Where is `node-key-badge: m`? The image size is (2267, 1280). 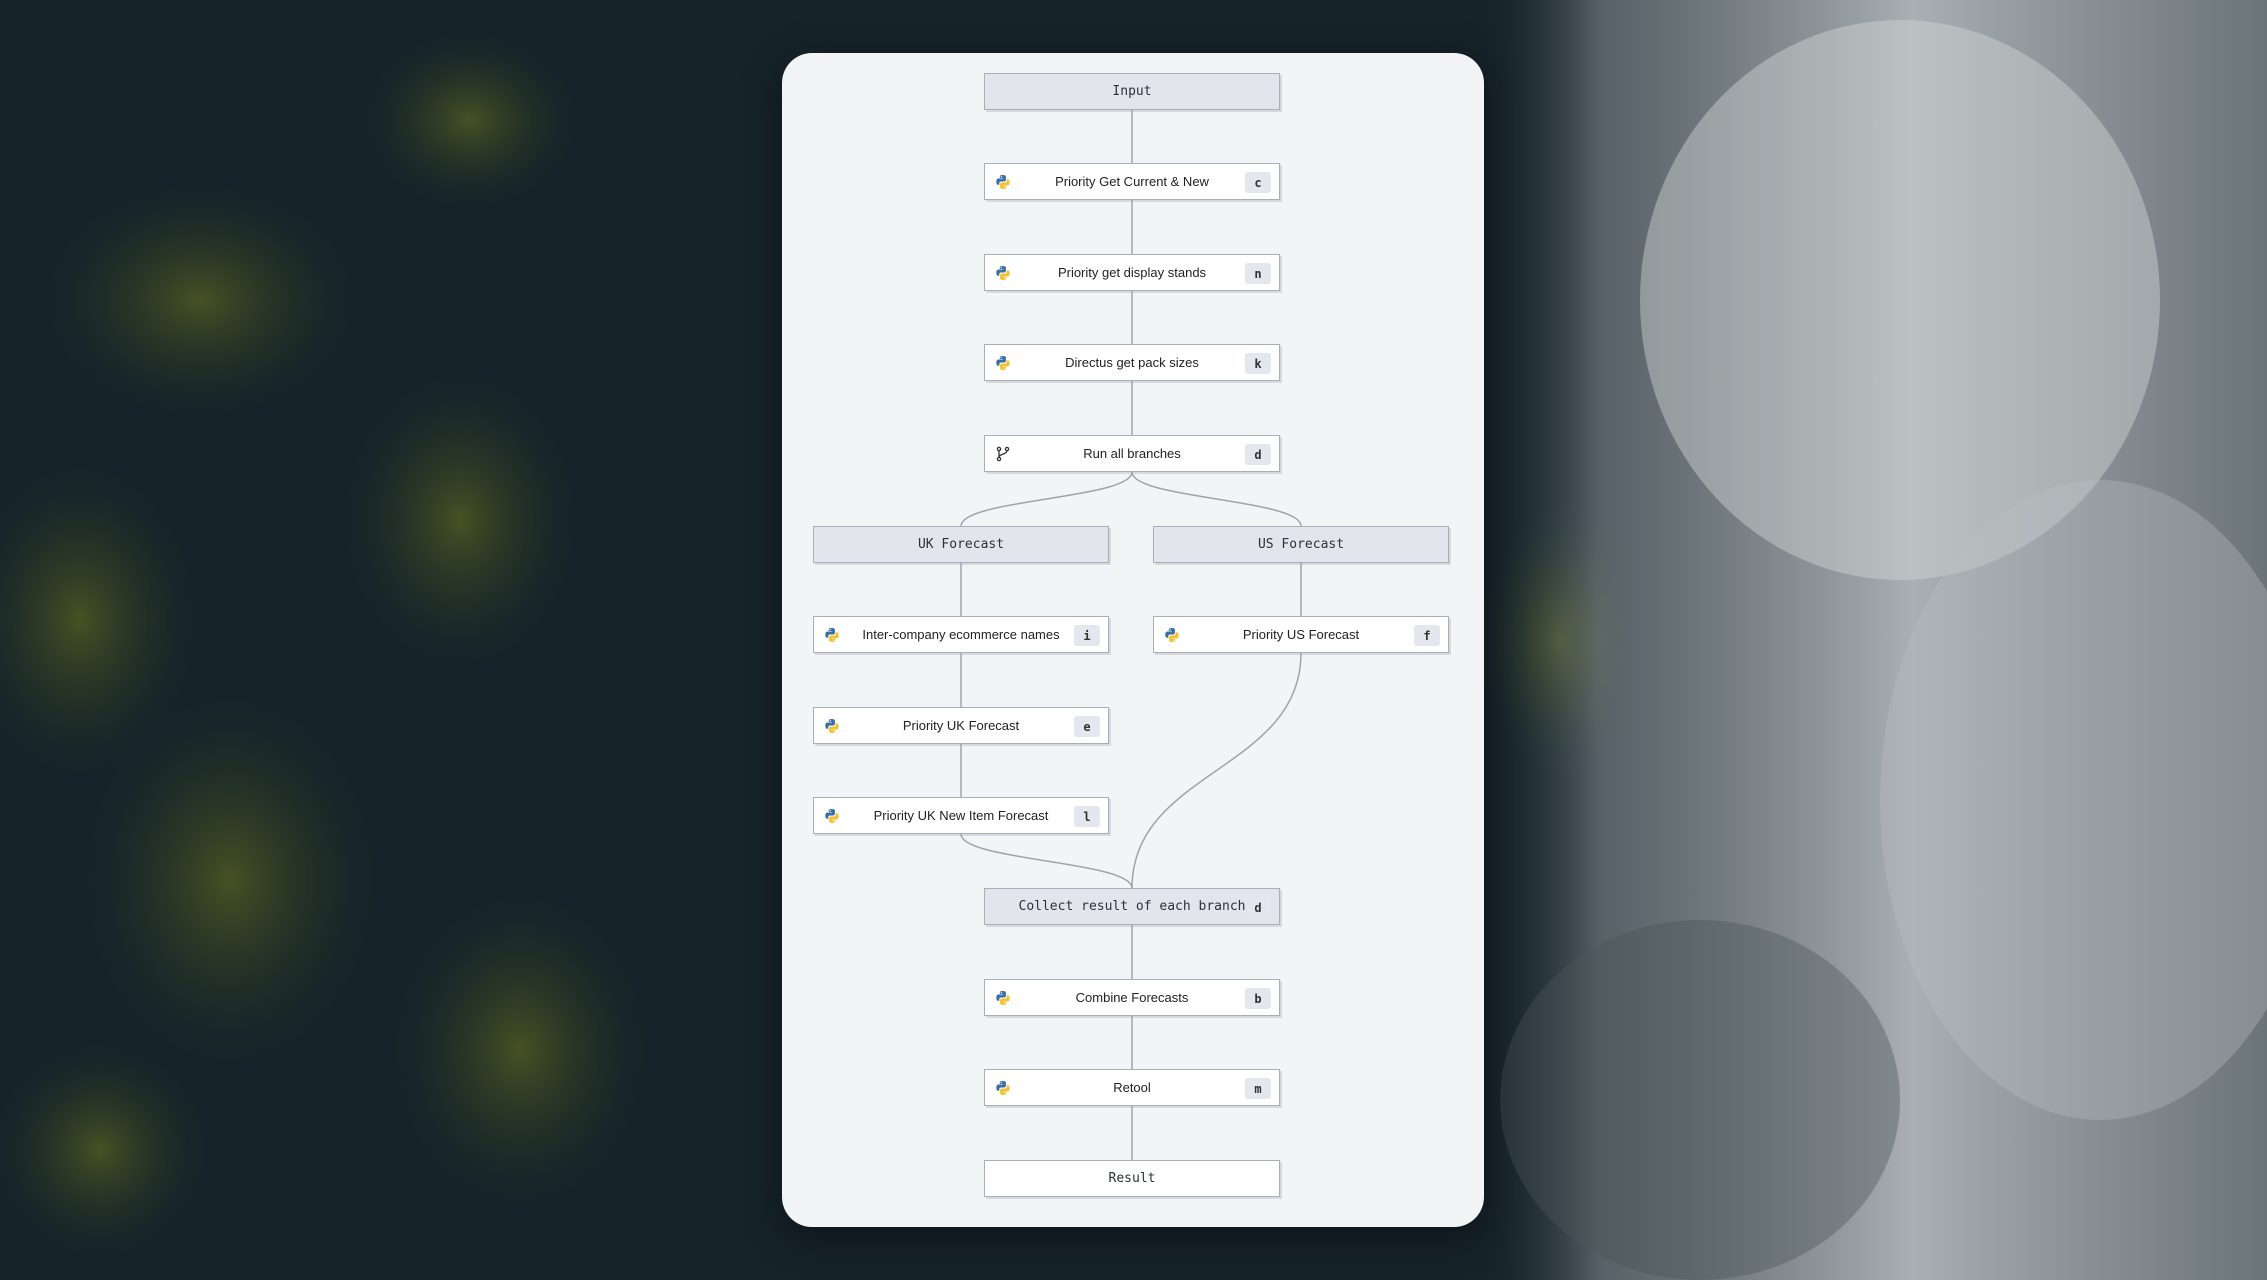 node-key-badge: m is located at coordinates (1258, 1088).